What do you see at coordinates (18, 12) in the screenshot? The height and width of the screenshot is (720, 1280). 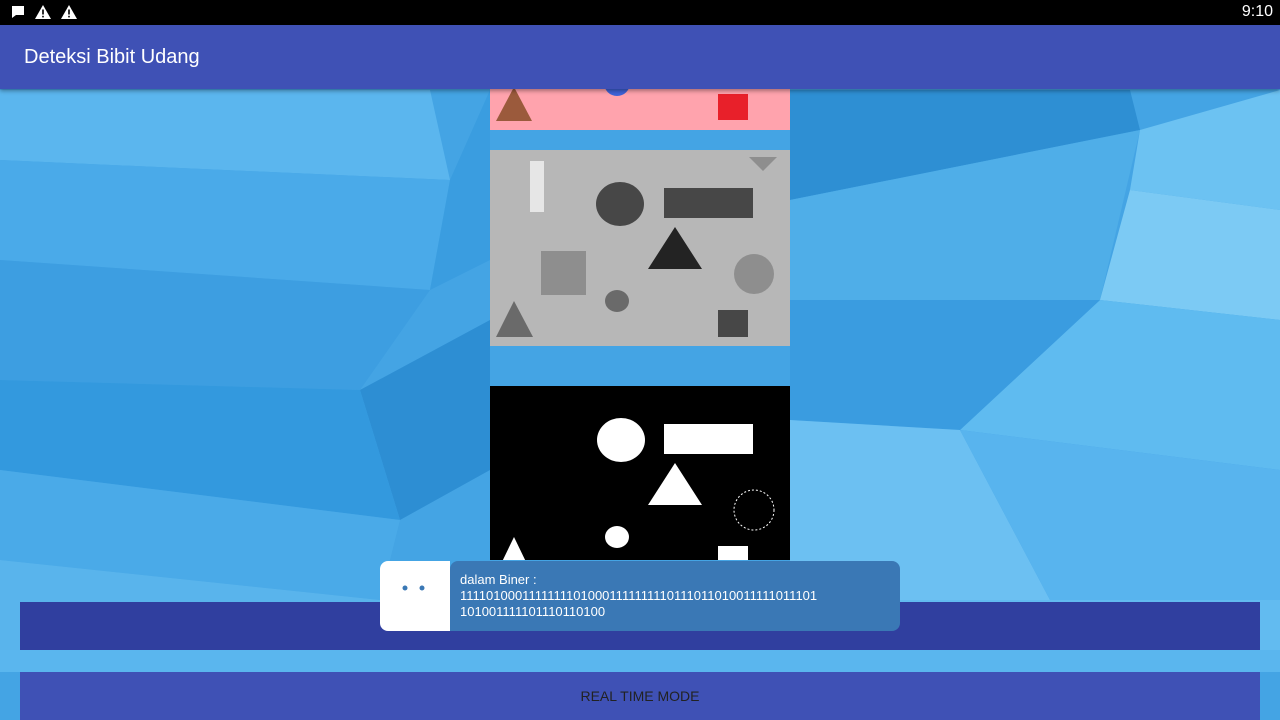 I see `chat-notification-icon` at bounding box center [18, 12].